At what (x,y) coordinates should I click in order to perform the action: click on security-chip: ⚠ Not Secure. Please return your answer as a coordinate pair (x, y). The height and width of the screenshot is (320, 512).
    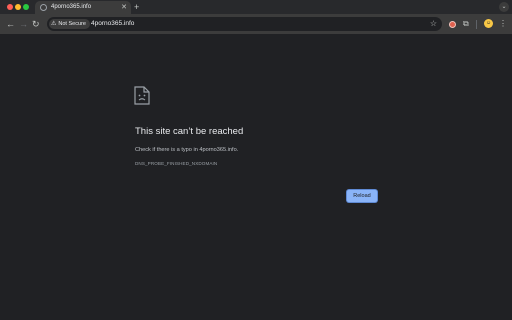
    Looking at the image, I should click on (69, 24).